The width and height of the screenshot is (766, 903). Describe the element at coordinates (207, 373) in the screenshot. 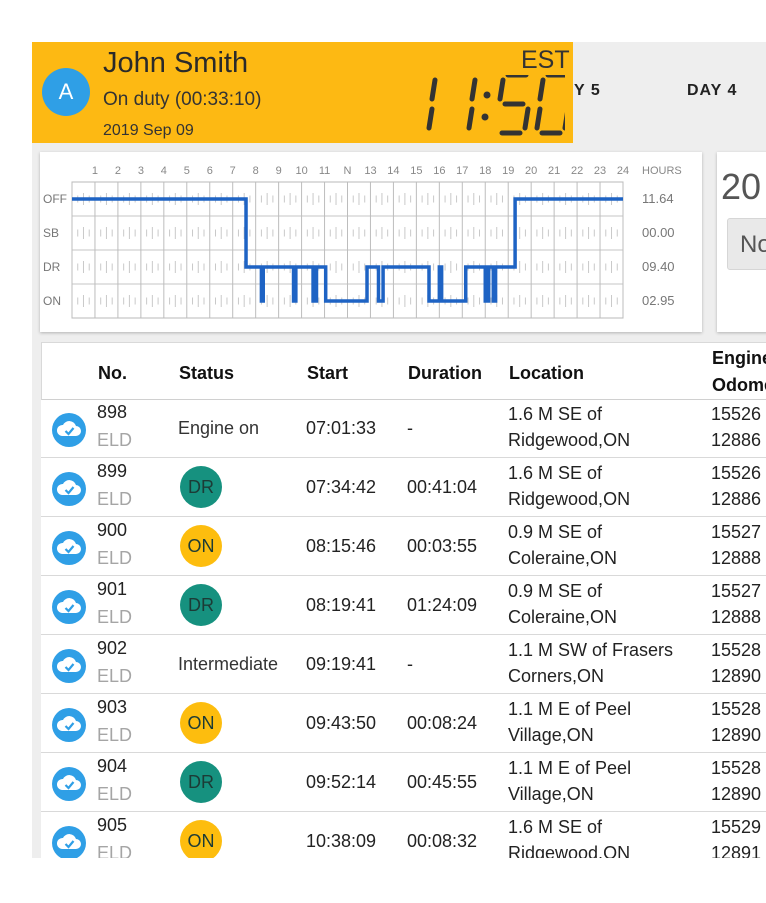

I see `col-status: Status` at that location.